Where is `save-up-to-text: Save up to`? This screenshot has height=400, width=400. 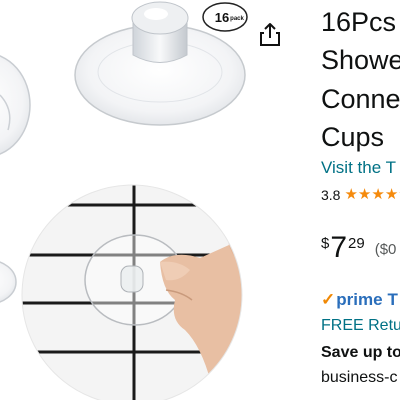
save-up-to-text: Save up to is located at coordinates (360, 352).